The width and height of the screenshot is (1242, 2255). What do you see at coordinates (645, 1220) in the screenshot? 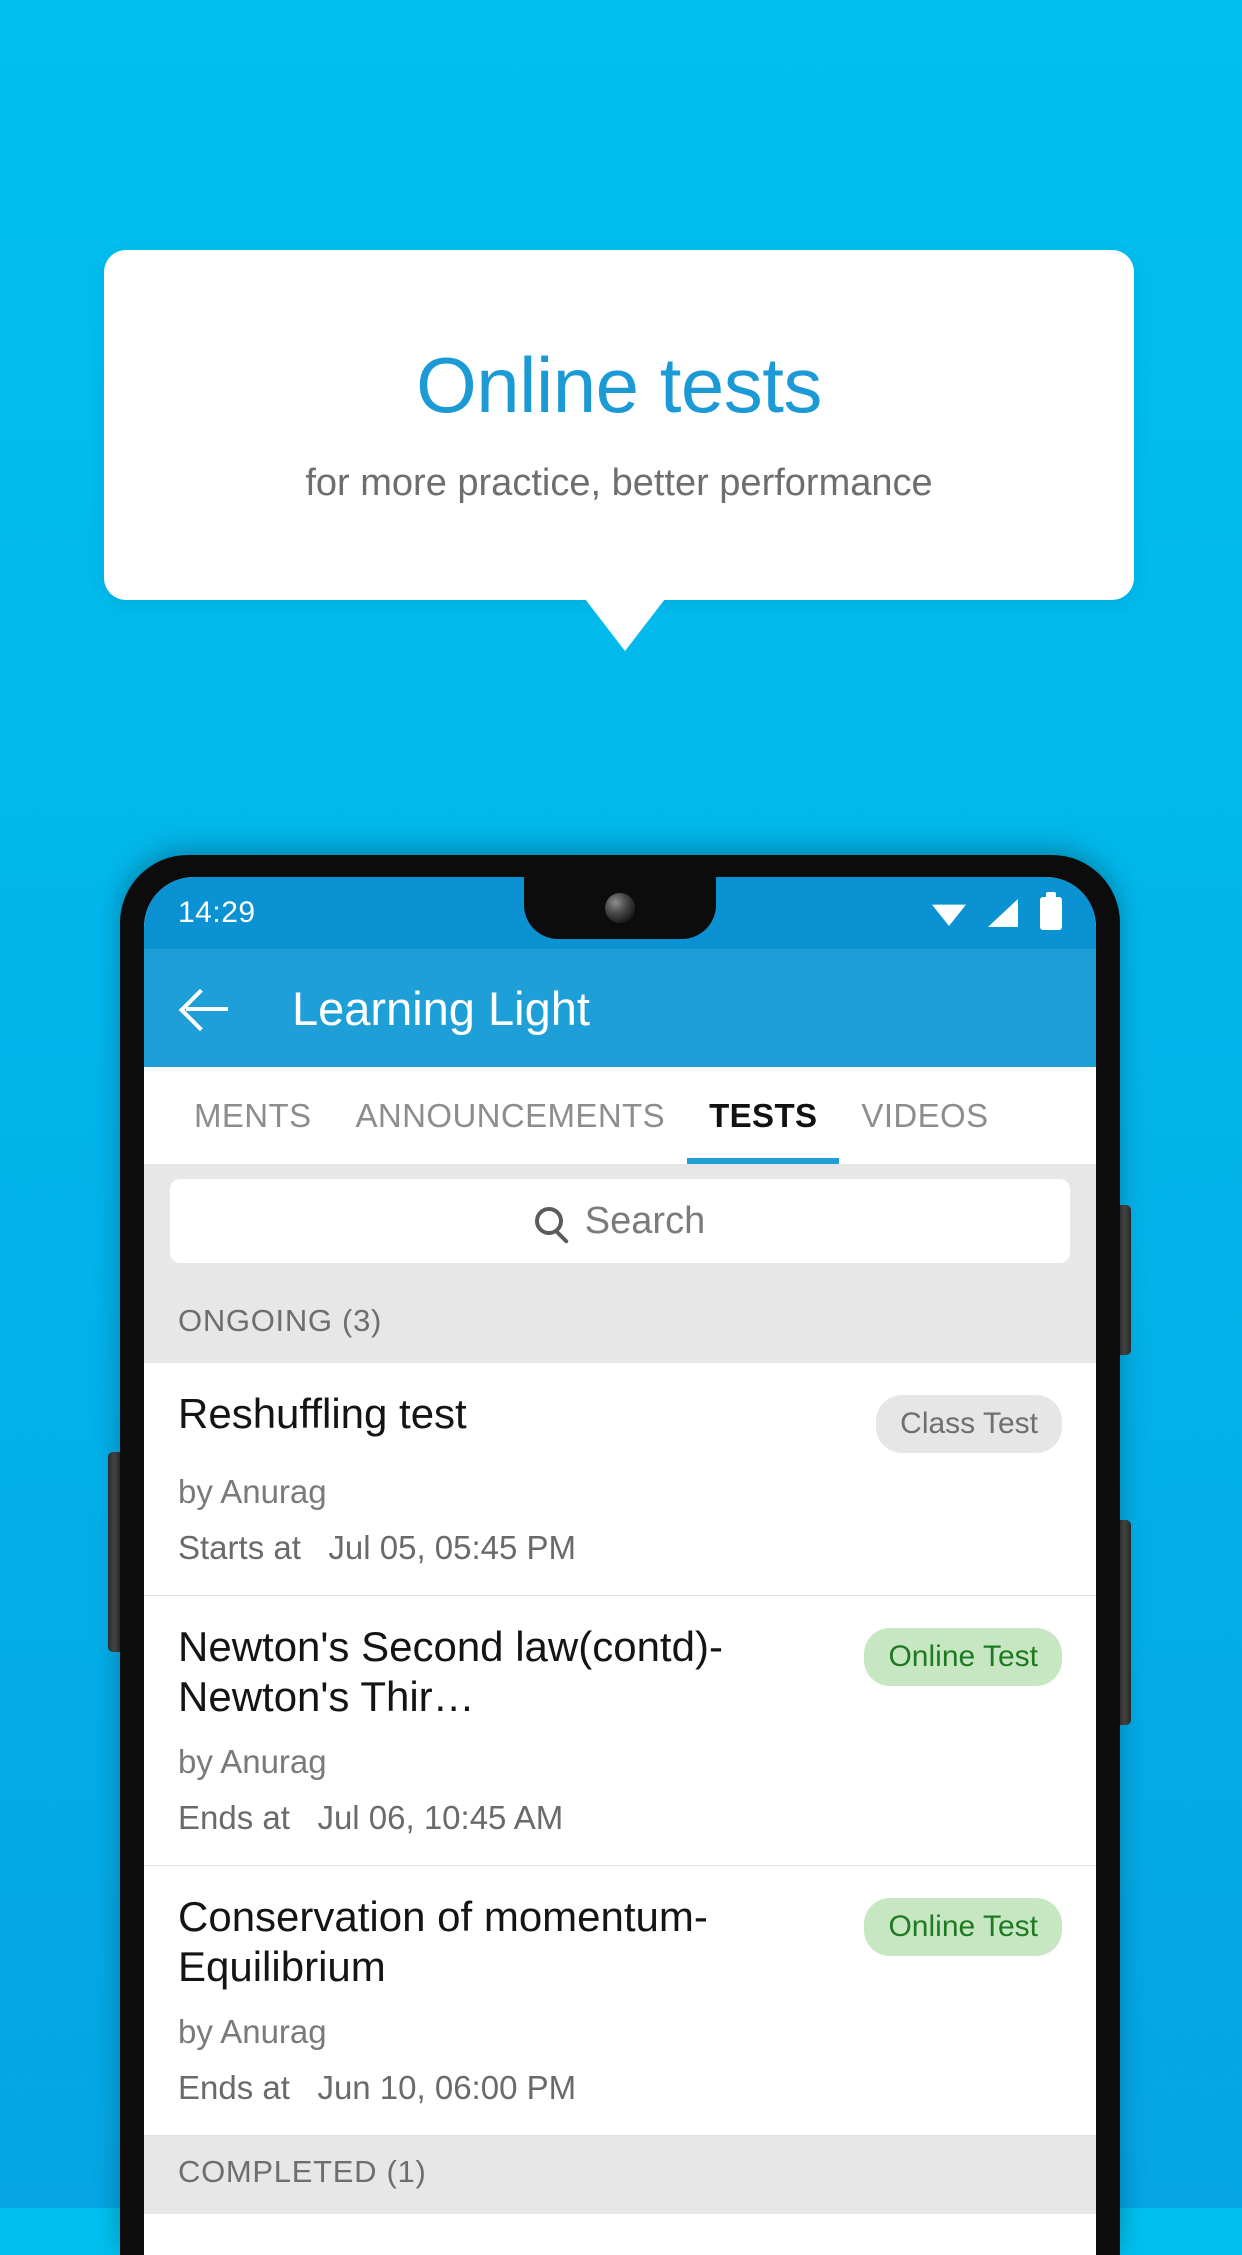
I see `search-placeholder: Search` at bounding box center [645, 1220].